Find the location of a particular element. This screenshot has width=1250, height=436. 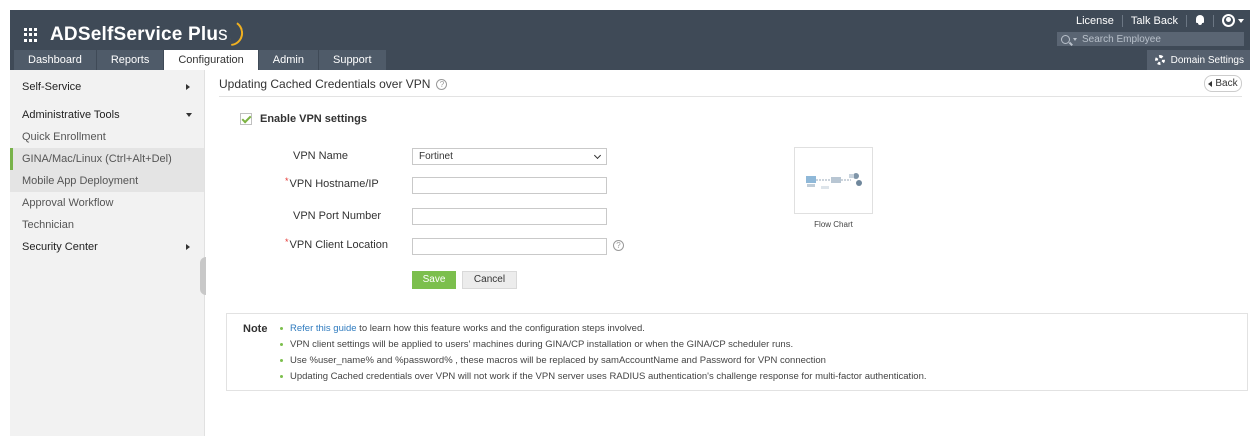

tab-reports: Reports is located at coordinates (130, 60).